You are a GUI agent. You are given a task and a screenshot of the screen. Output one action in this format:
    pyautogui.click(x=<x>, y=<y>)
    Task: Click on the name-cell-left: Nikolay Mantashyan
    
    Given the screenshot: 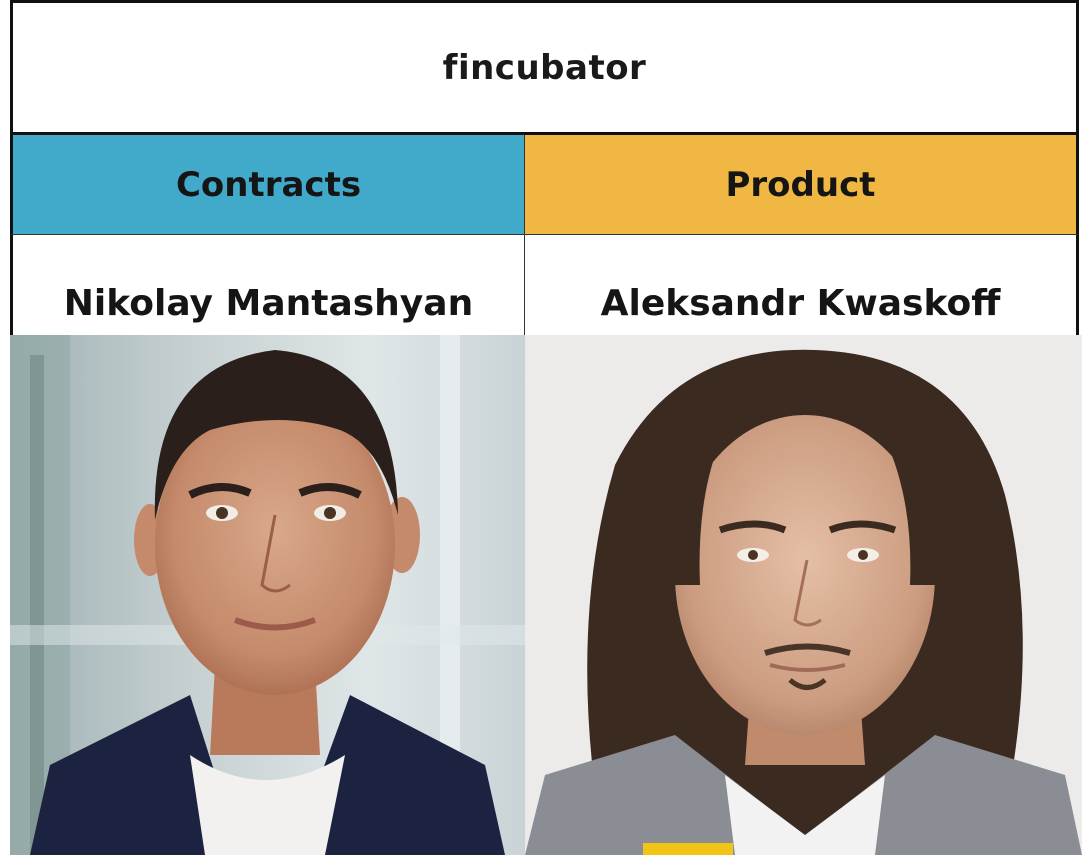 What is the action you would take?
    pyautogui.click(x=267, y=285)
    